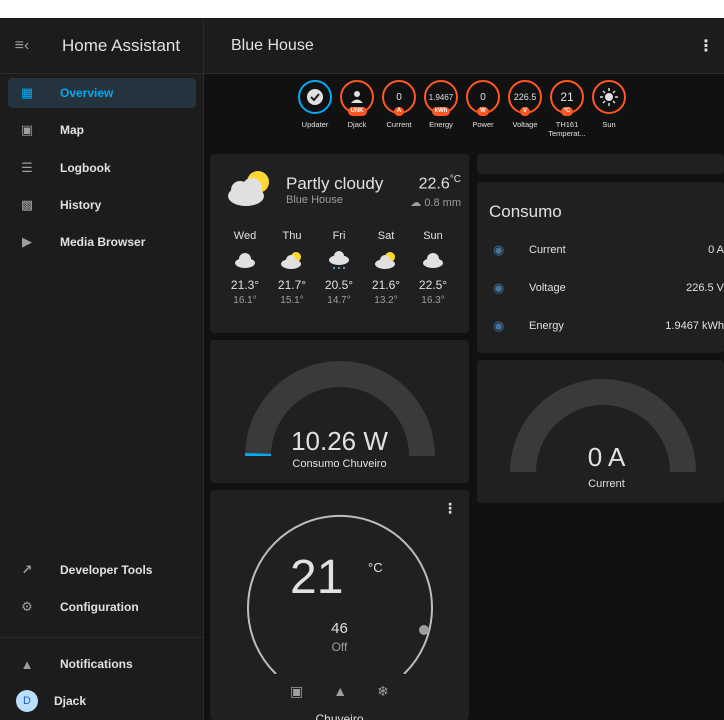 This screenshot has height=720, width=724. Describe the element at coordinates (102, 637) in the screenshot. I see `sidebar-divider` at that location.